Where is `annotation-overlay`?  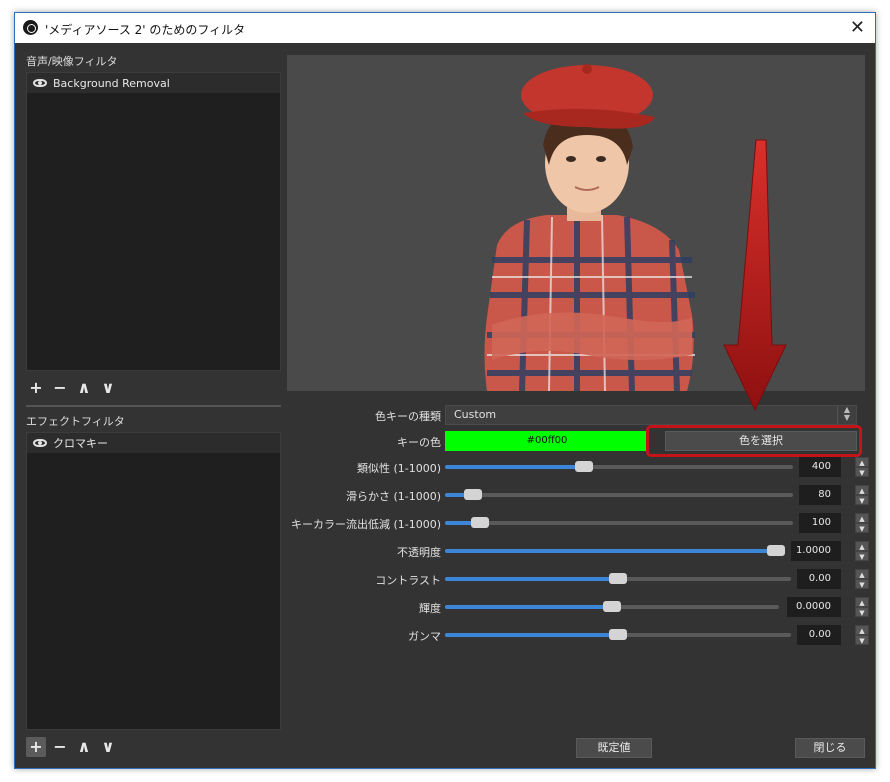
annotation-overlay is located at coordinates (755, 275).